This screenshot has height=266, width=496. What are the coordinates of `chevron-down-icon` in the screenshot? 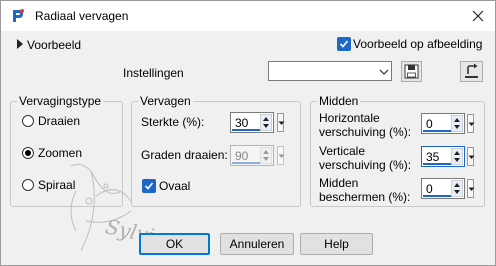 It's located at (384, 73).